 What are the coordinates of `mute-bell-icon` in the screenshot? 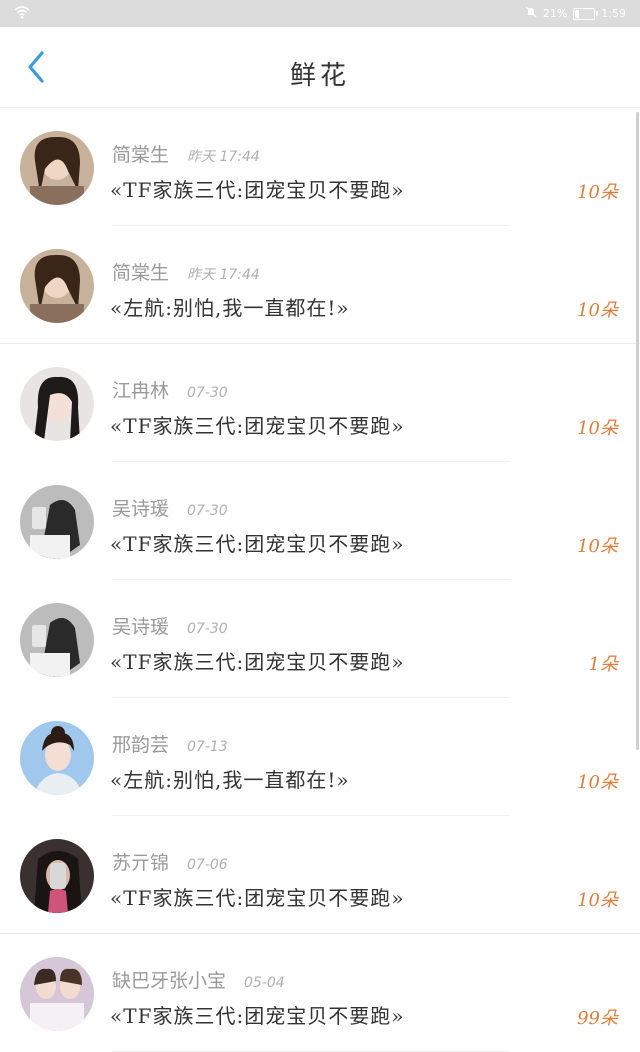 It's located at (531, 13).